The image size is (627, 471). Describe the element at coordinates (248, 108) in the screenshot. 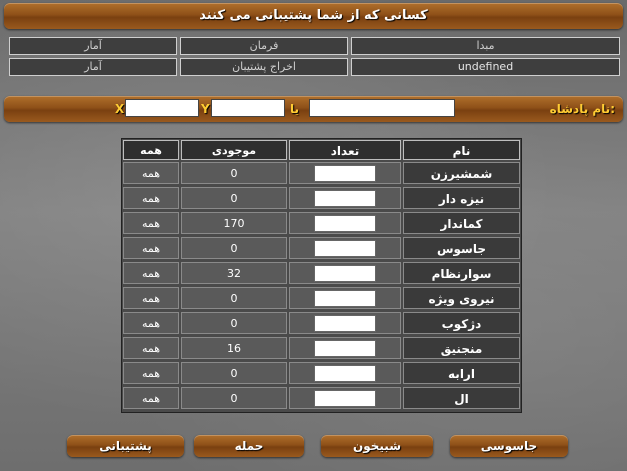

I see `y-coordinate-input` at that location.